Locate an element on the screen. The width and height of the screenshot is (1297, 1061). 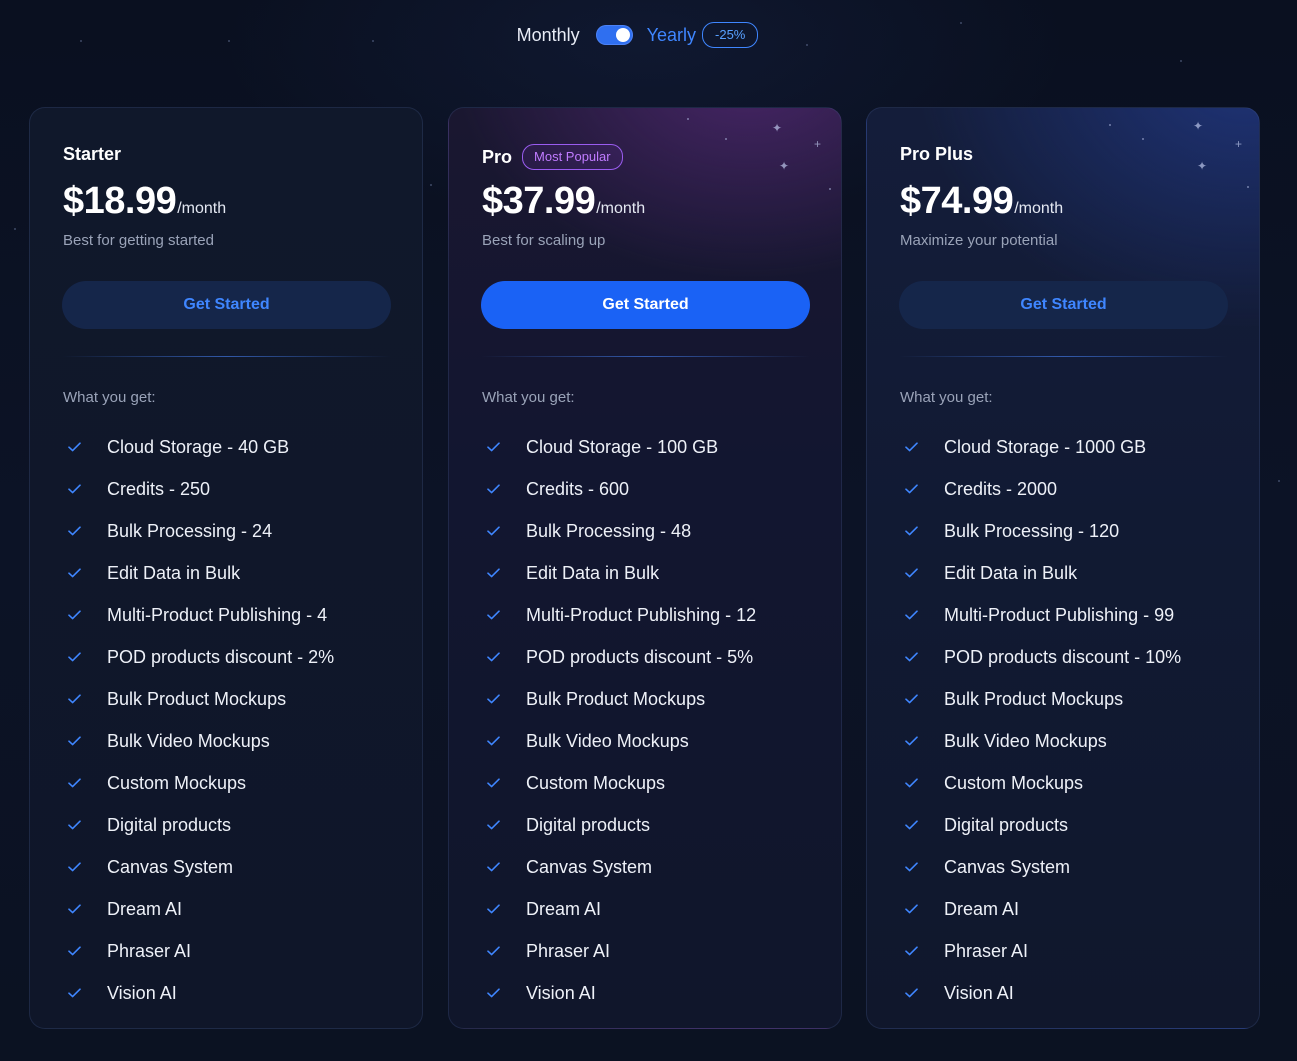
feature-item: Phraser AI is located at coordinates (198, 951).